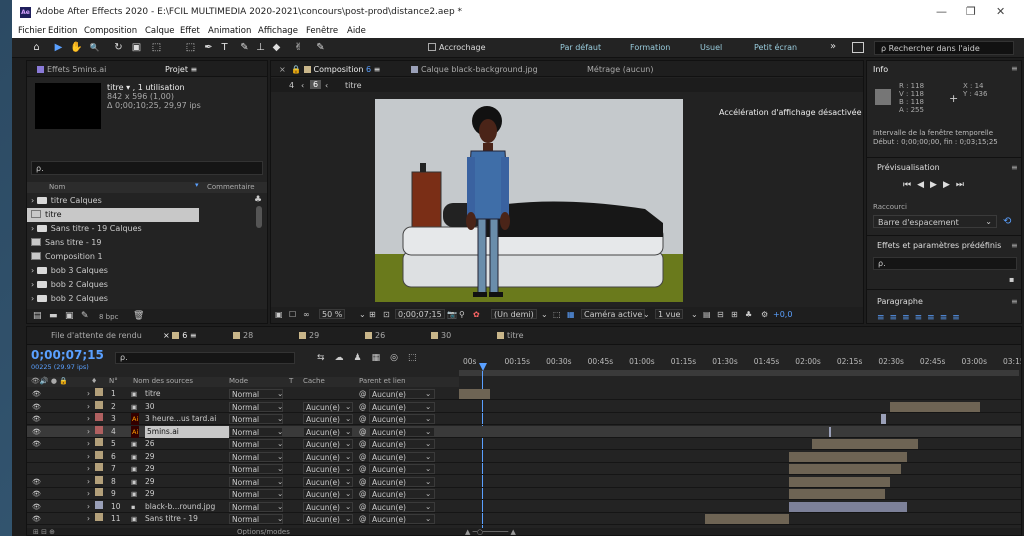 Image resolution: width=1024 pixels, height=536 pixels. I want to click on project-item: Sans titre - 19, so click(146, 243).